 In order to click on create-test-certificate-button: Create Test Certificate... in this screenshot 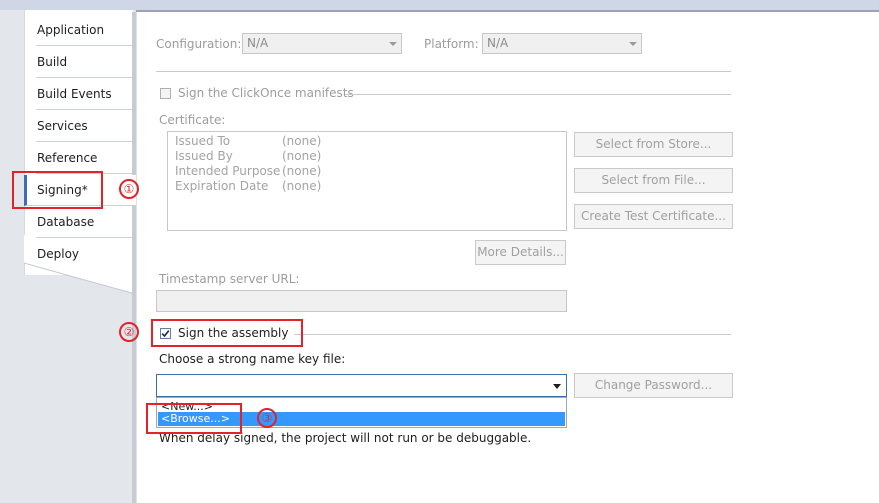, I will do `click(653, 216)`.